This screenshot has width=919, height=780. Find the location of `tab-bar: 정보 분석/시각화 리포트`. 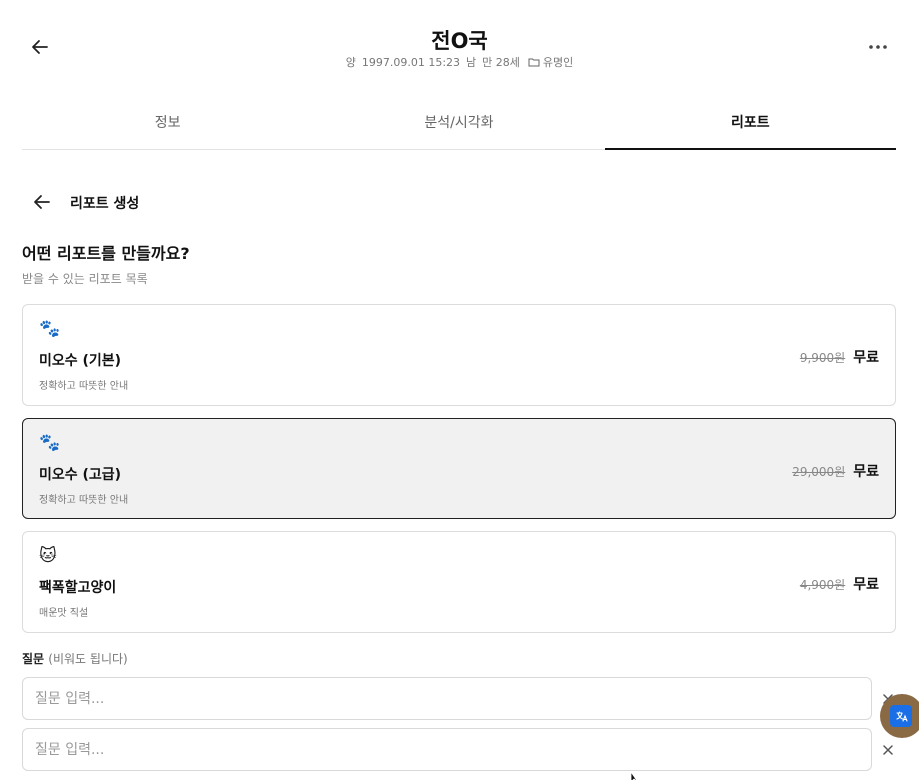

tab-bar: 정보 분석/시각화 리포트 is located at coordinates (459, 127).